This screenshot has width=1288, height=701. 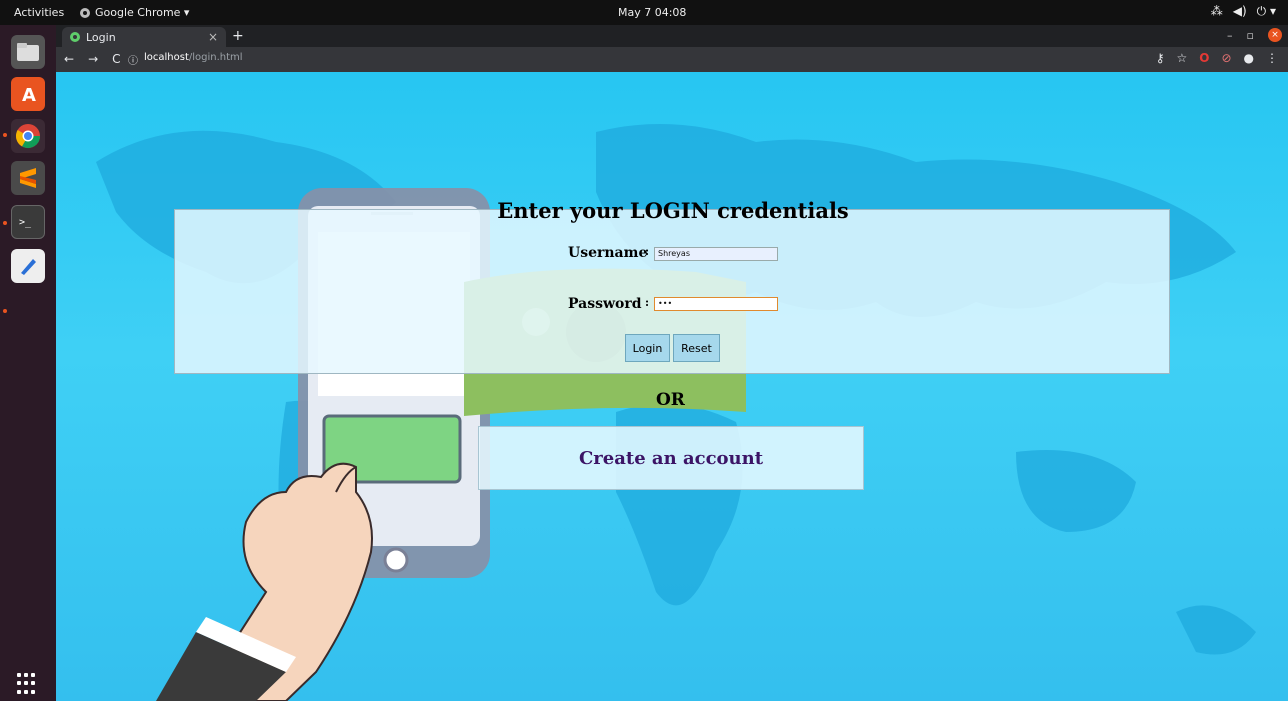 I want to click on maximize-button: ▫, so click(x=1250, y=35).